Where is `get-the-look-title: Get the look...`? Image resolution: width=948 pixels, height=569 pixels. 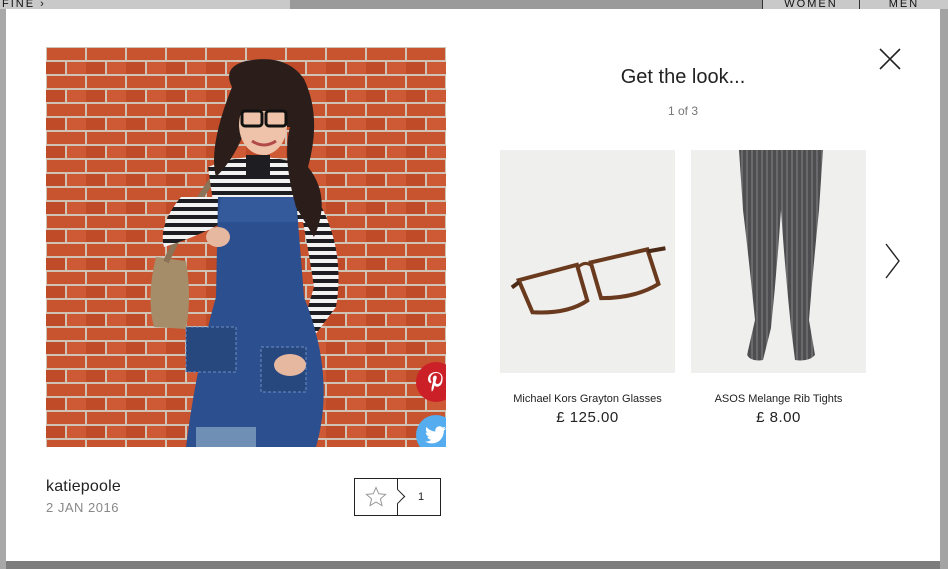
get-the-look-title: Get the look... is located at coordinates (683, 77).